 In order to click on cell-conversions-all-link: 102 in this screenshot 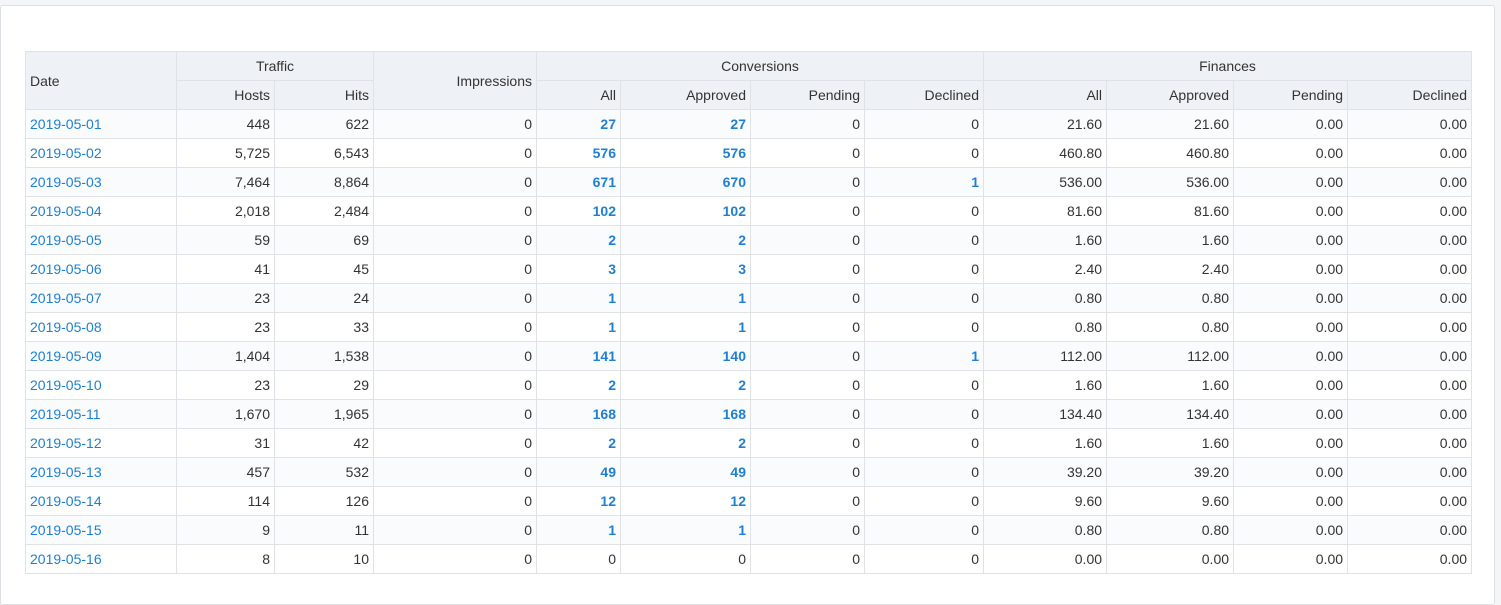, I will do `click(604, 211)`.